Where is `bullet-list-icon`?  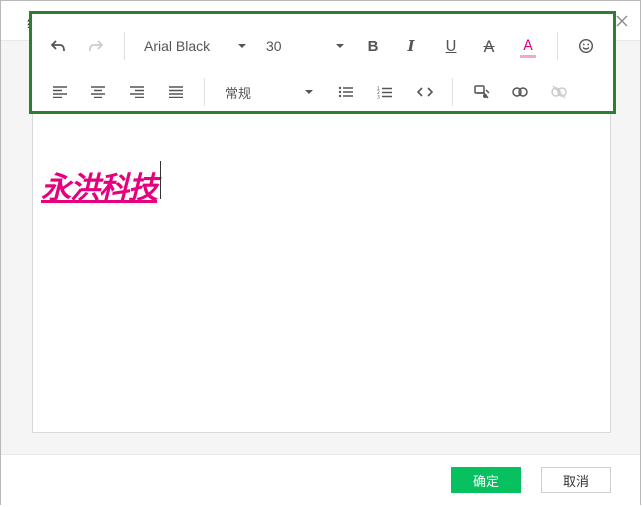 bullet-list-icon is located at coordinates (346, 92).